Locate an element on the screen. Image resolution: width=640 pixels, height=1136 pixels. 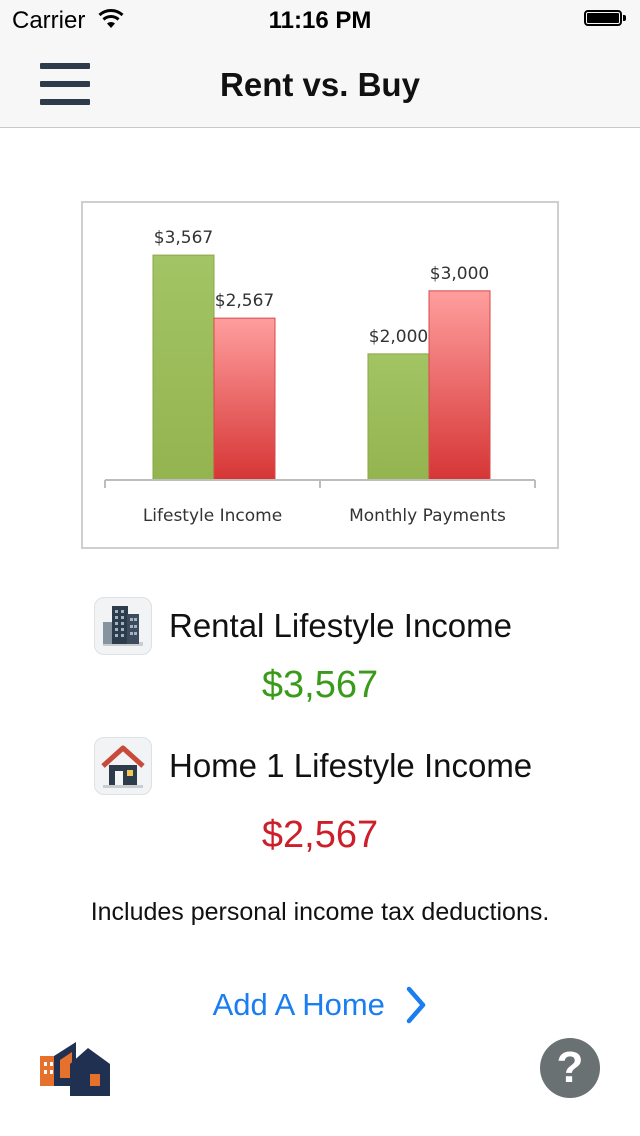
home-income-label: Home 1 Lifestyle Income is located at coordinates (351, 765).